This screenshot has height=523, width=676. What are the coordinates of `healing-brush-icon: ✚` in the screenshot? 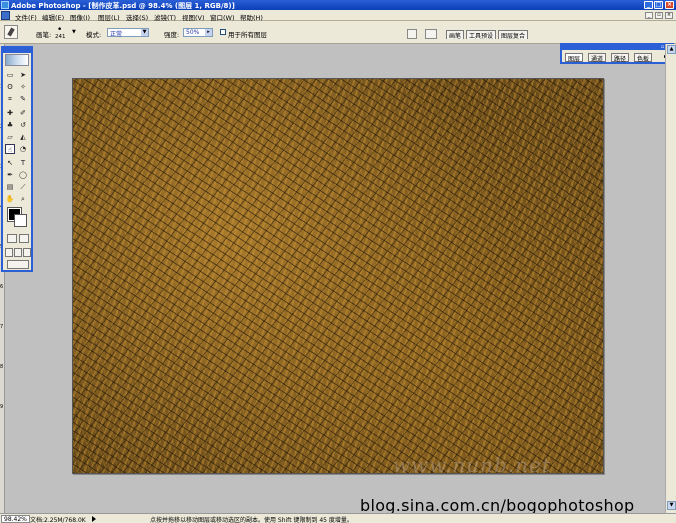 It's located at (10, 113).